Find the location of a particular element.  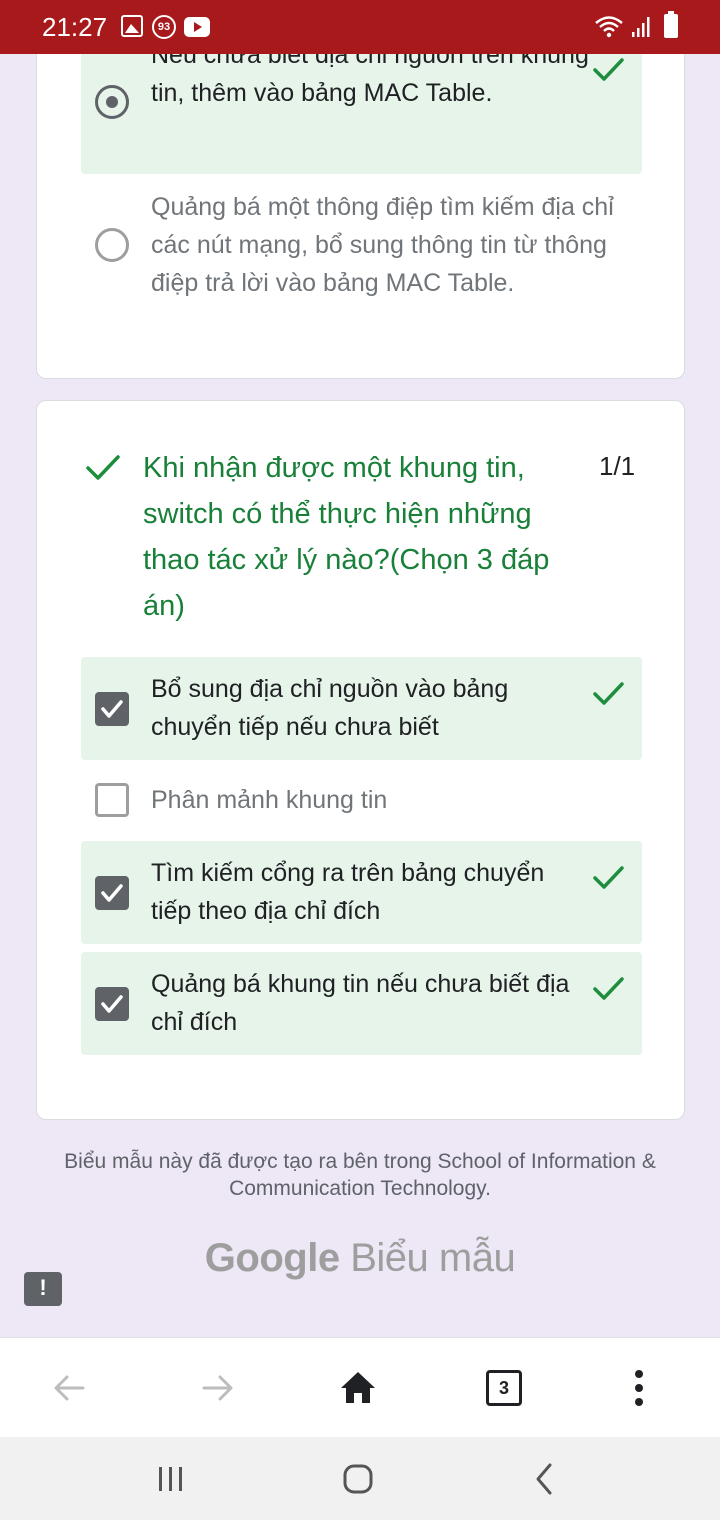

battery-icon is located at coordinates (671, 24).